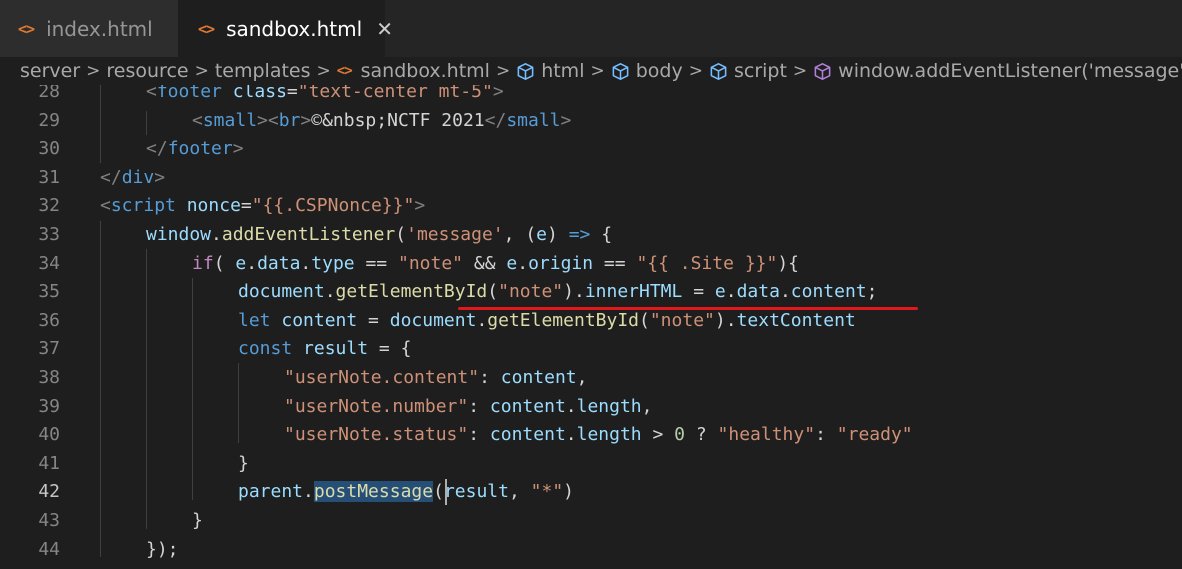 The height and width of the screenshot is (569, 1182). Describe the element at coordinates (591, 464) in the screenshot. I see `code-line: 41}` at that location.